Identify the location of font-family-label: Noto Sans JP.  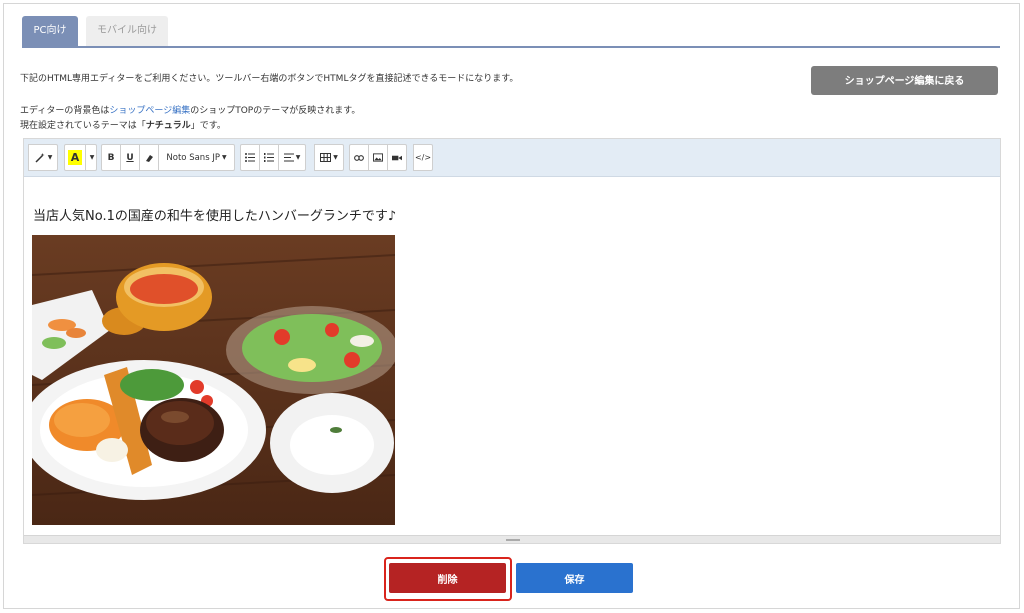
(193, 157).